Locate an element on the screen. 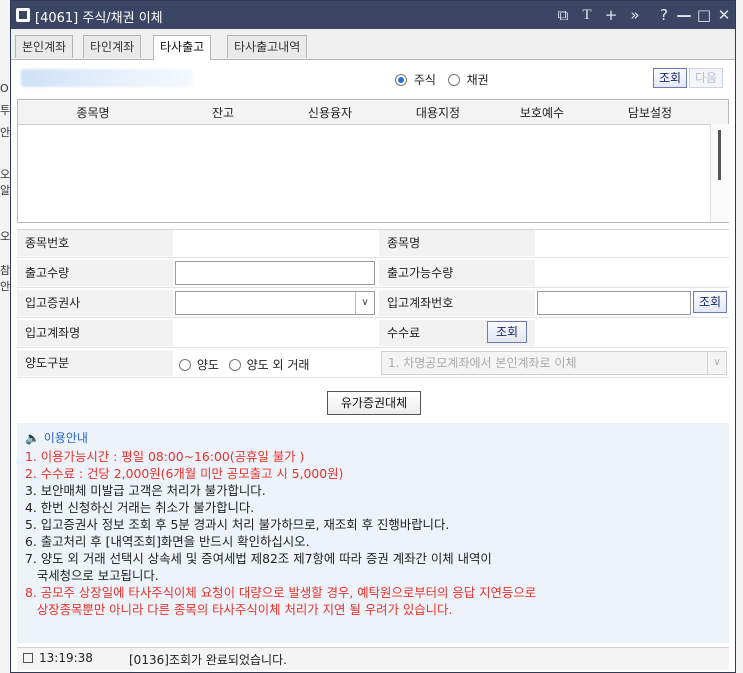 This screenshot has width=743, height=673. tab-external-out: 타사출고 is located at coordinates (182, 47).